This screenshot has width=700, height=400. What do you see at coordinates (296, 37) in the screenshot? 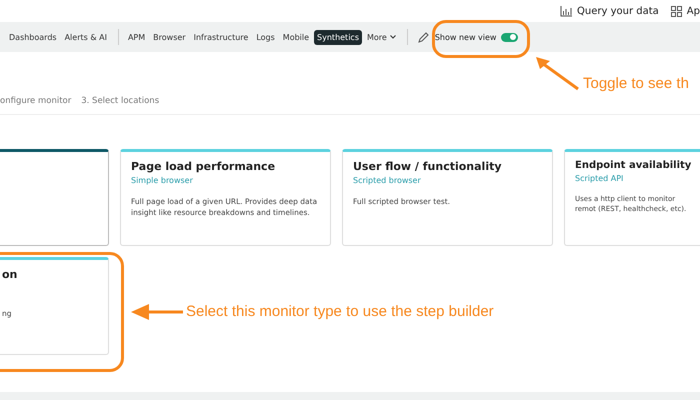
I see `nav-tab: Mobile` at bounding box center [296, 37].